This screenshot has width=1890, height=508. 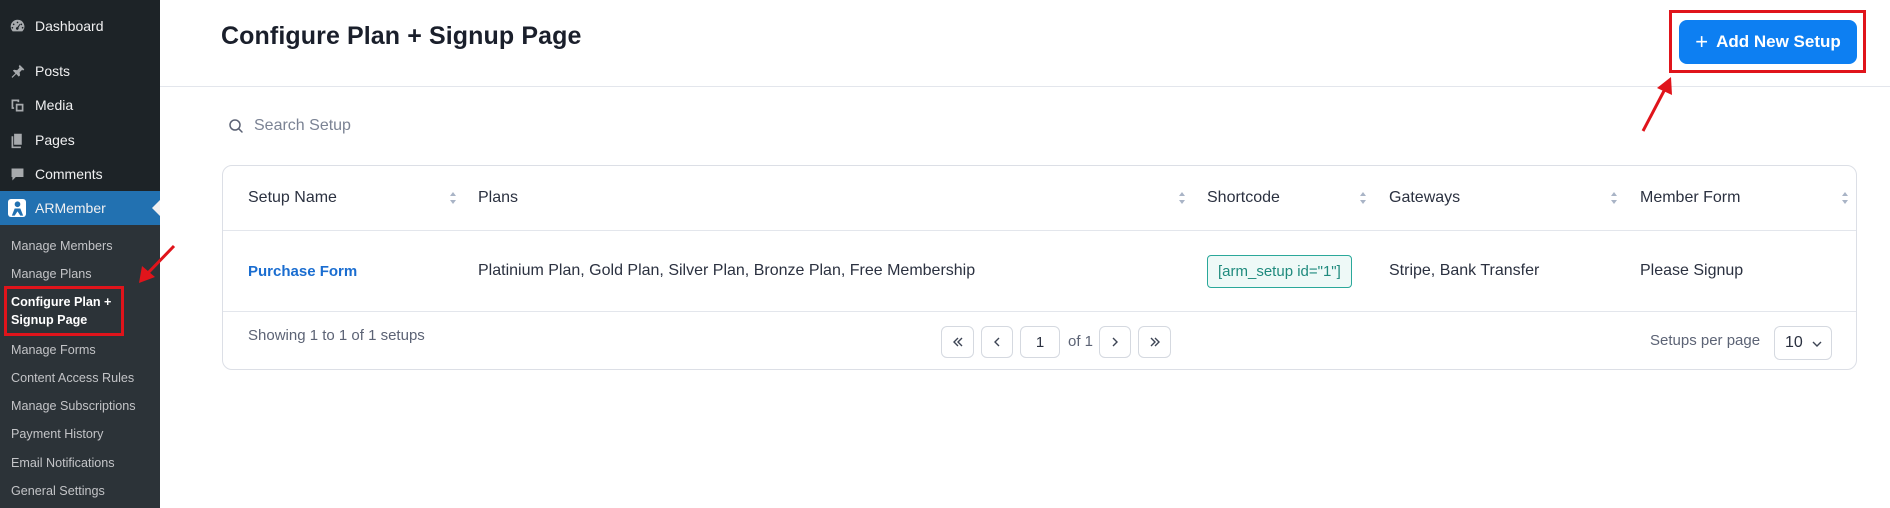 I want to click on setup-name-link: Purchase Form, so click(x=302, y=271).